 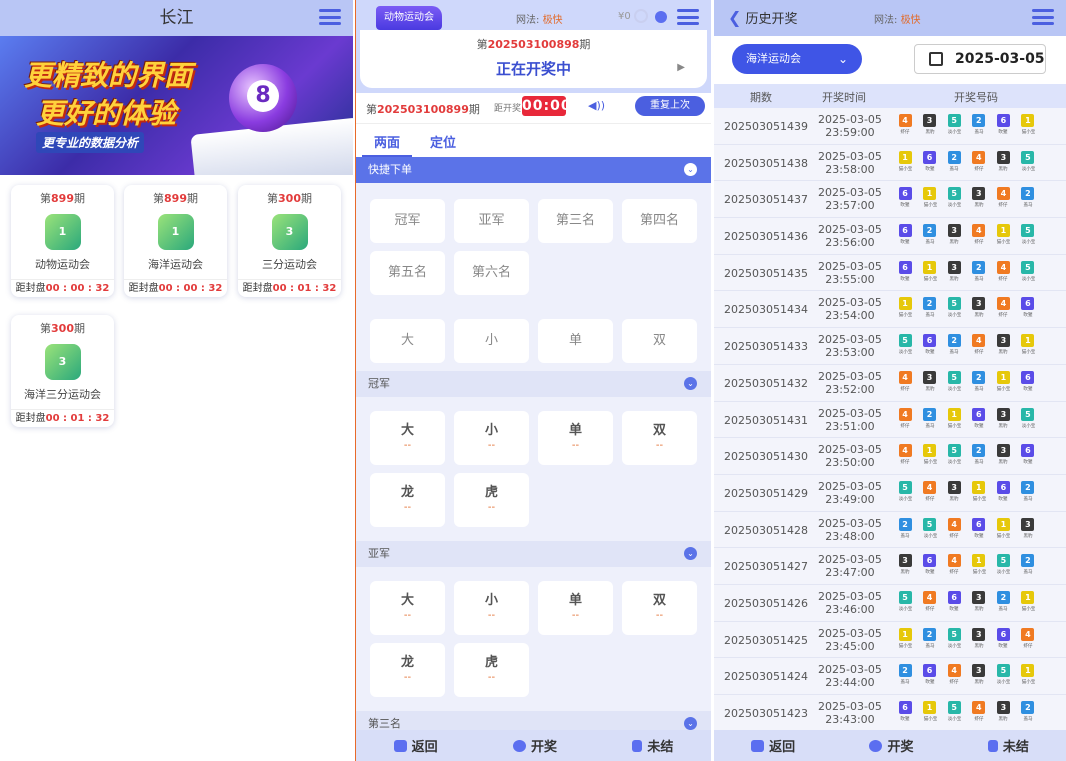 What do you see at coordinates (533, 384) in the screenshot?
I see `section-header: 冠军 ⌄` at bounding box center [533, 384].